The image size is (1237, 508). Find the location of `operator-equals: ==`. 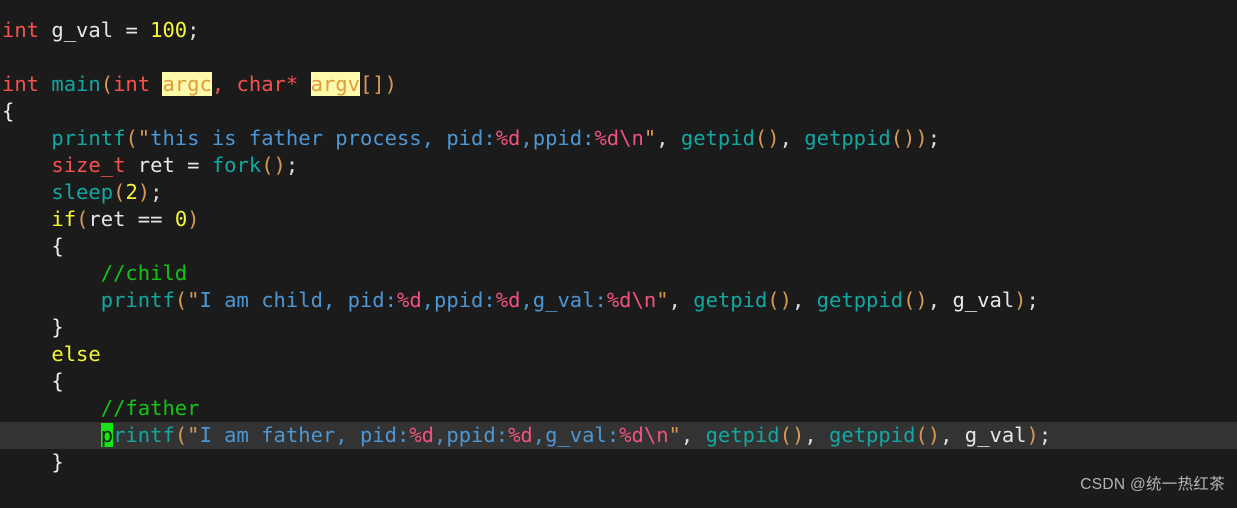

operator-equals: == is located at coordinates (150, 219).